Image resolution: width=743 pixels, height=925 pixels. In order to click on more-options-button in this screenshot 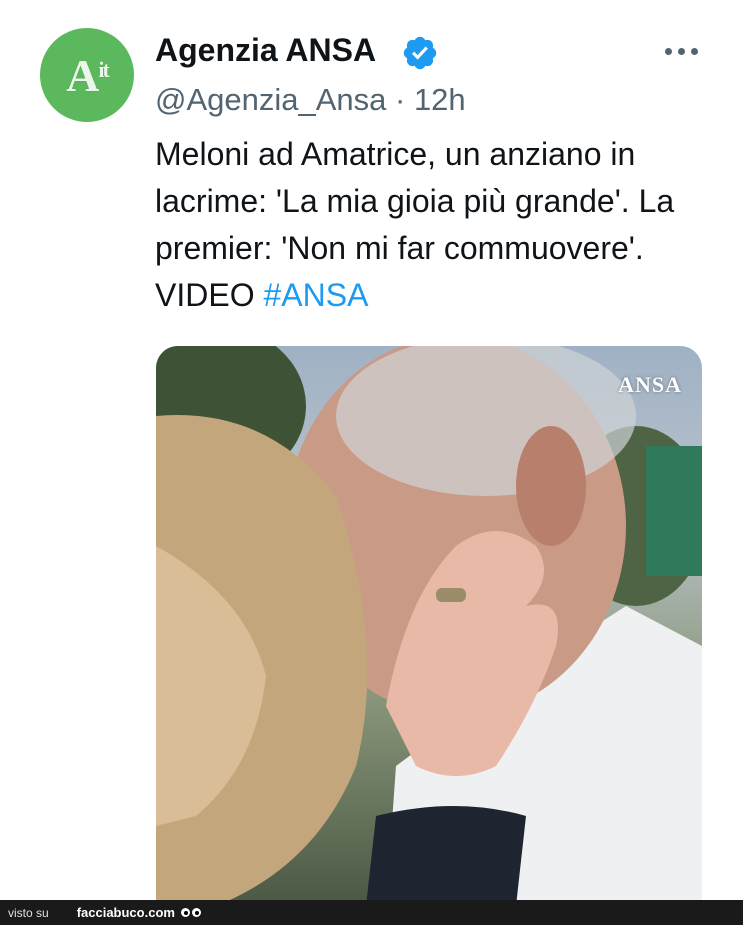, I will do `click(681, 51)`.